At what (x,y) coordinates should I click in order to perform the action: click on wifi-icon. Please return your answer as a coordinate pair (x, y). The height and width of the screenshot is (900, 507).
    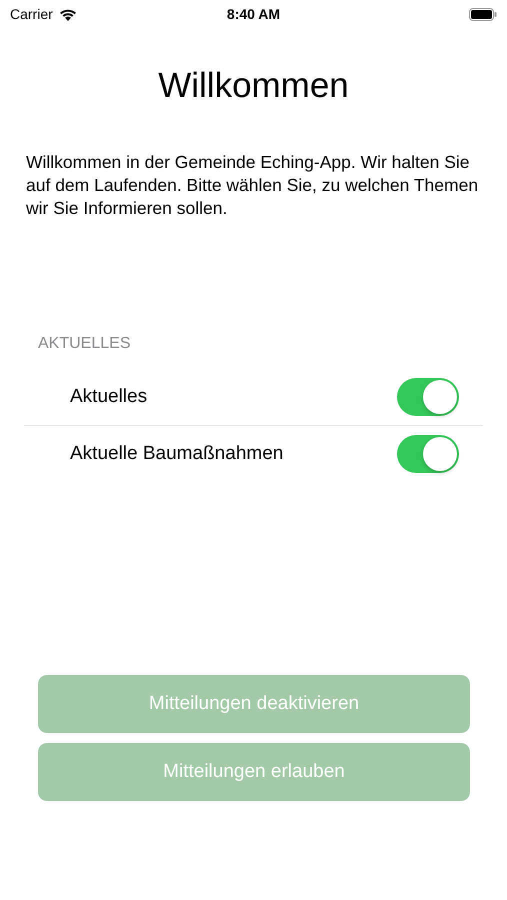
    Looking at the image, I should click on (67, 14).